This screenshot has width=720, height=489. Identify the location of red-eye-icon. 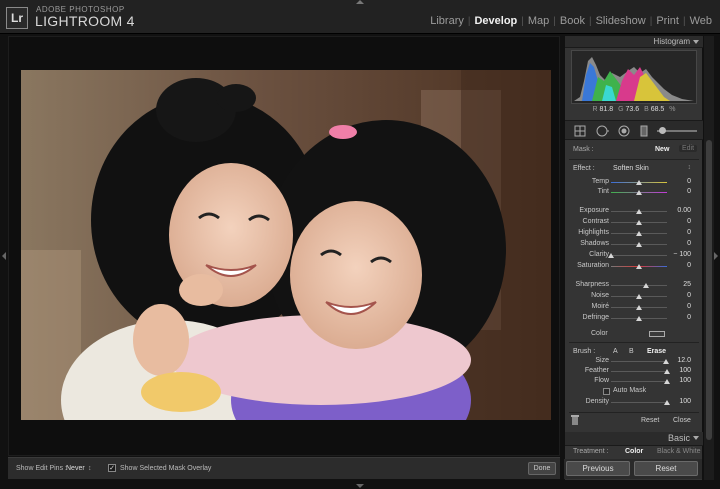
(624, 131).